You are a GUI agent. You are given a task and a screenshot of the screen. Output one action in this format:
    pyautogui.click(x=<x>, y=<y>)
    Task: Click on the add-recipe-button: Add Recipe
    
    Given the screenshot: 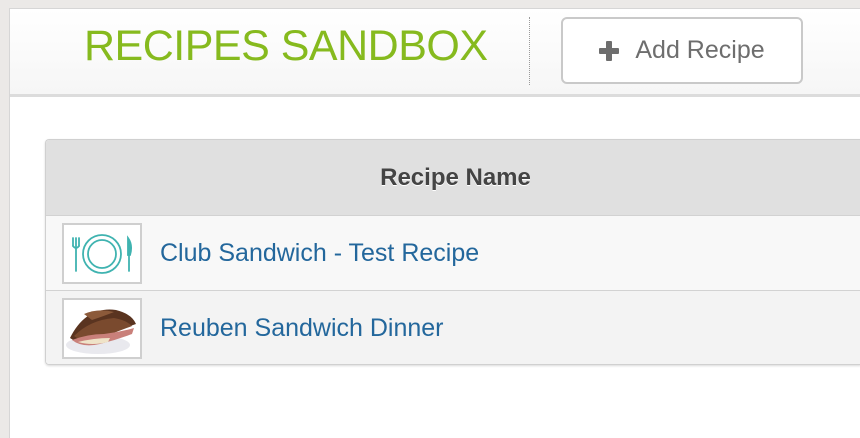 What is the action you would take?
    pyautogui.click(x=682, y=50)
    